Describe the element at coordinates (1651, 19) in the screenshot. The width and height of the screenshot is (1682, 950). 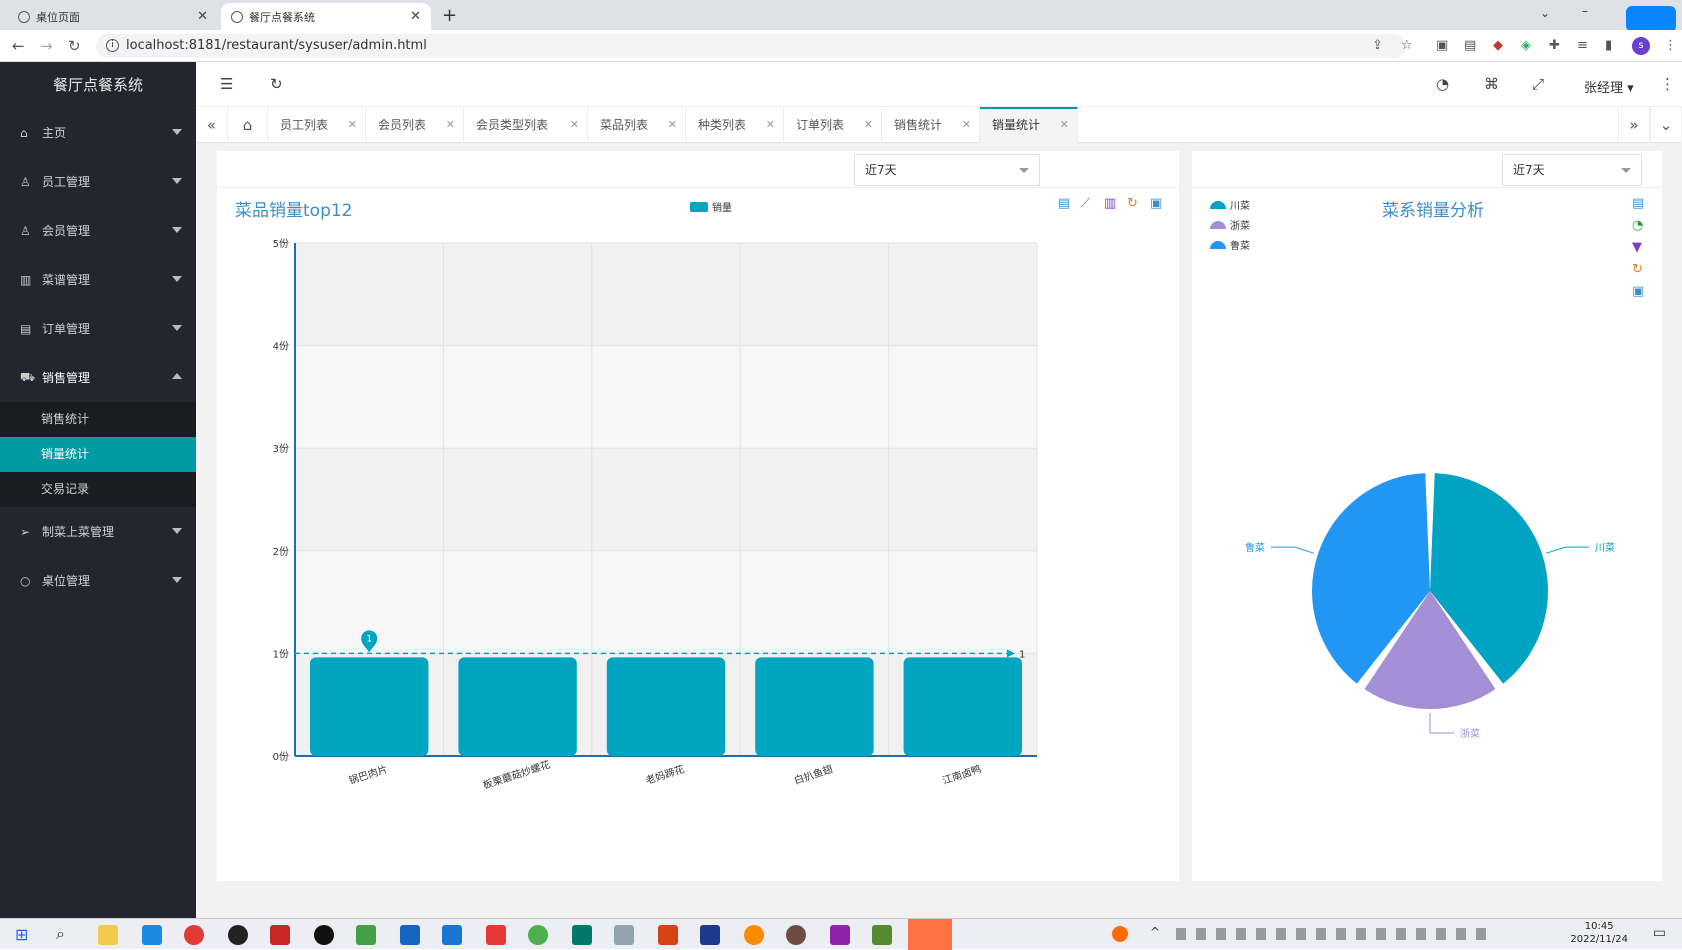
I see `cloud-app-icon` at that location.